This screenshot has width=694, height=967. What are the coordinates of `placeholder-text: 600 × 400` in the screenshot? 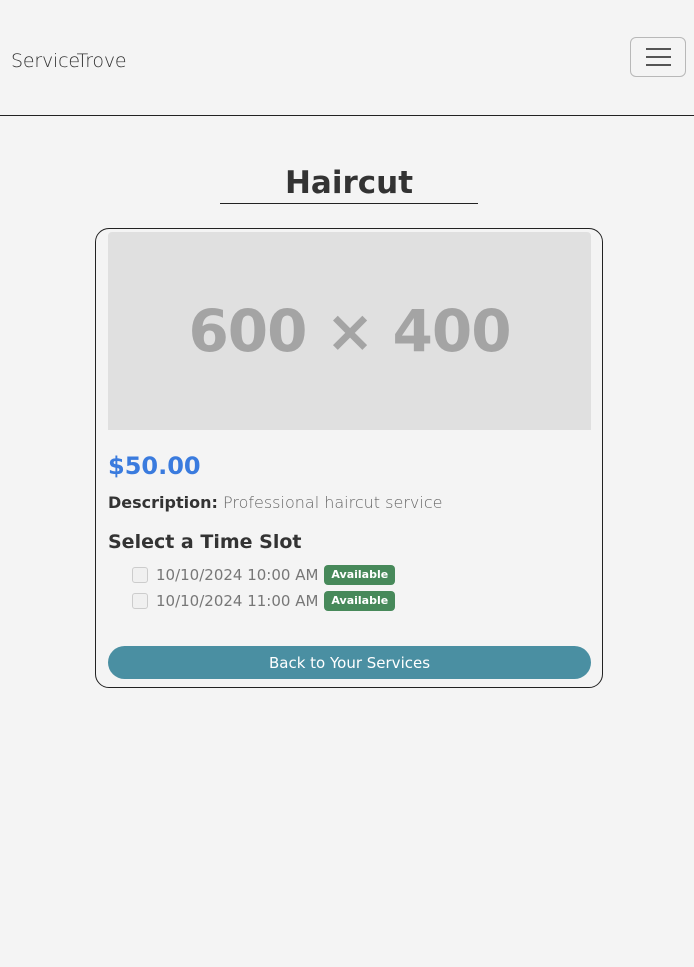 It's located at (349, 331).